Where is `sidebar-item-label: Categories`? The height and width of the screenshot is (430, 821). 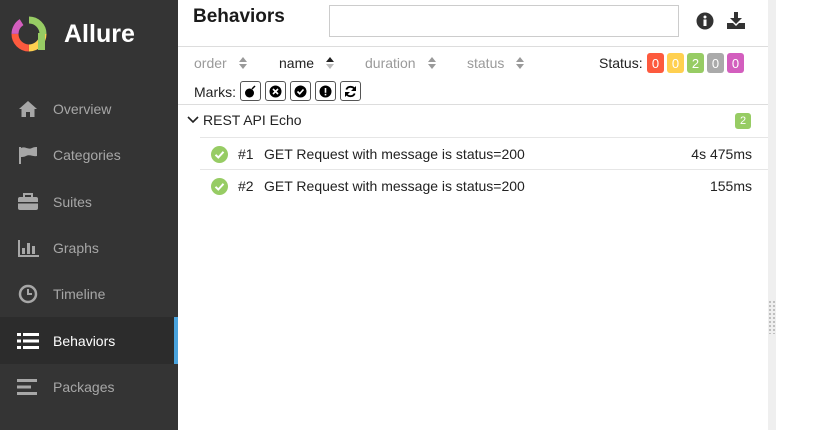 sidebar-item-label: Categories is located at coordinates (87, 155).